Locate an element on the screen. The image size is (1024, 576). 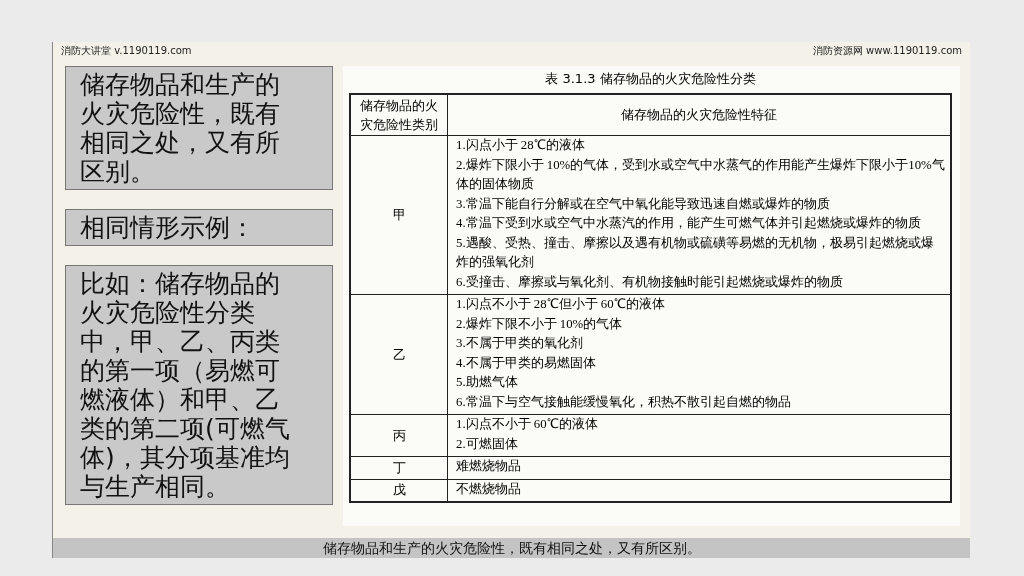
table-cell: 乙 is located at coordinates (399, 354).